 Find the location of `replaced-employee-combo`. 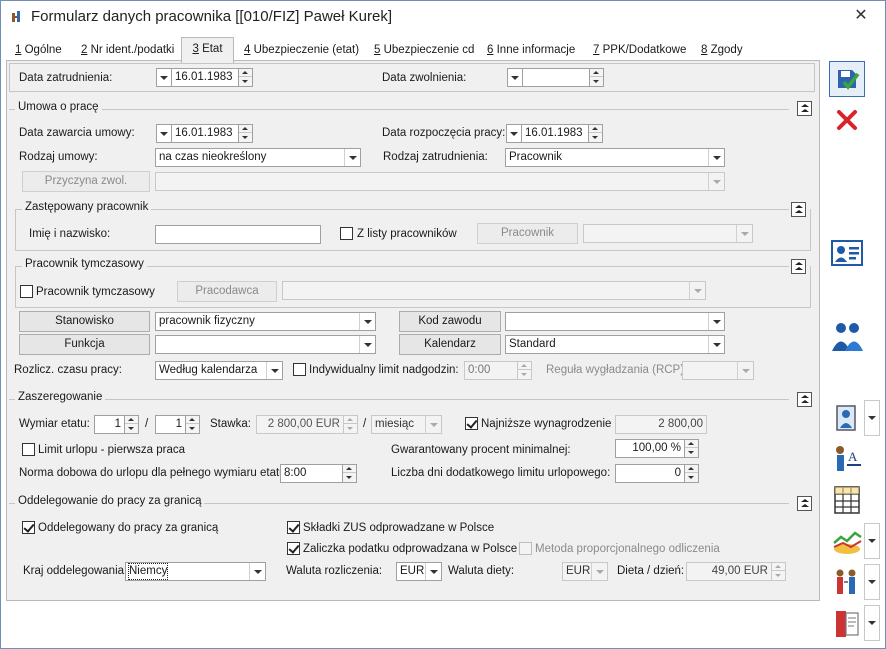

replaced-employee-combo is located at coordinates (668, 233).